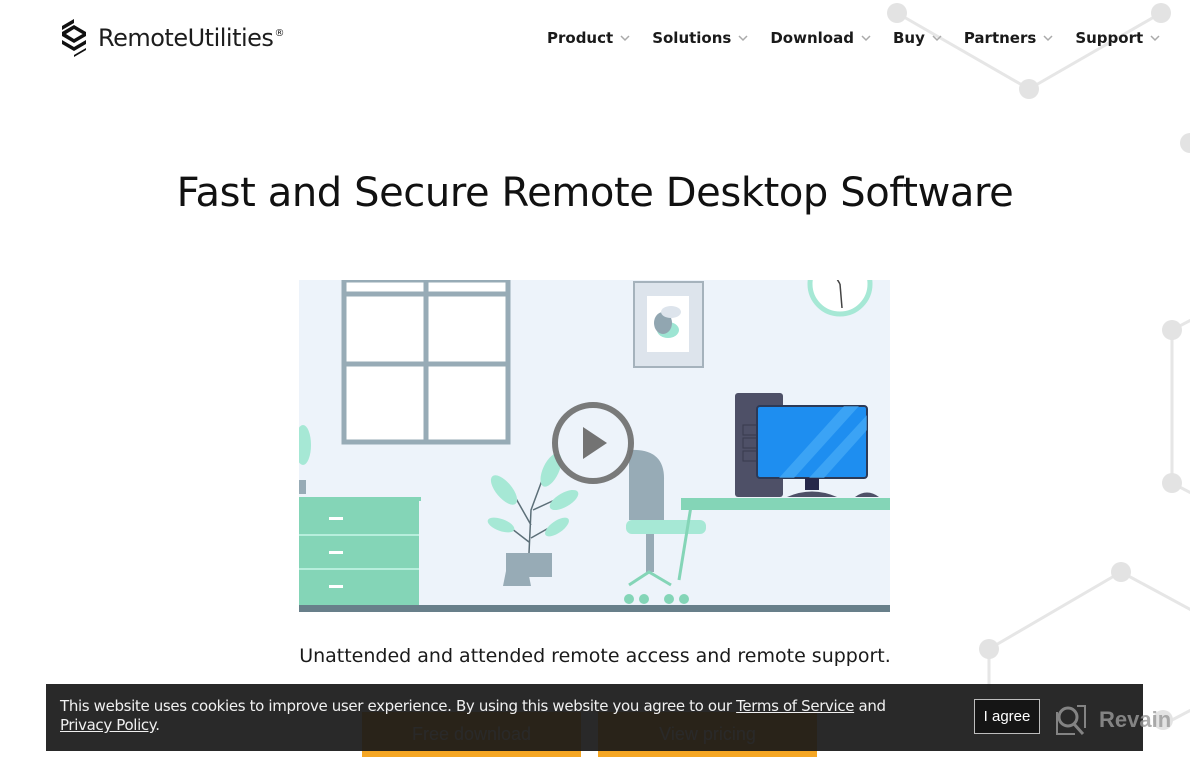 This screenshot has height=757, width=1190. I want to click on nav-item-support: Support, so click(1117, 38).